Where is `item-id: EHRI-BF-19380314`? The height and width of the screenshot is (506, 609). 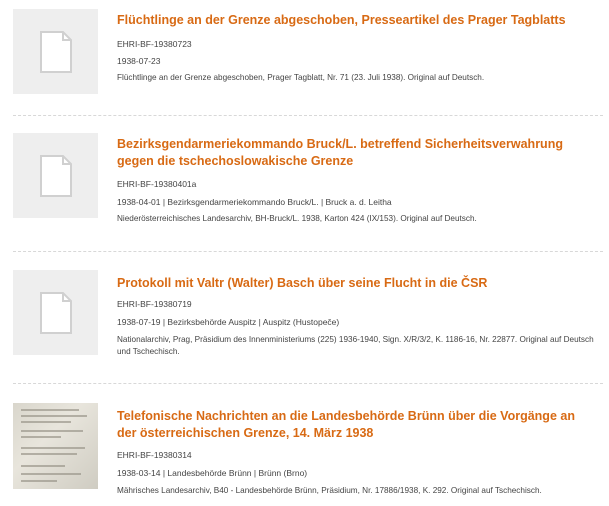 item-id: EHRI-BF-19380314 is located at coordinates (154, 455).